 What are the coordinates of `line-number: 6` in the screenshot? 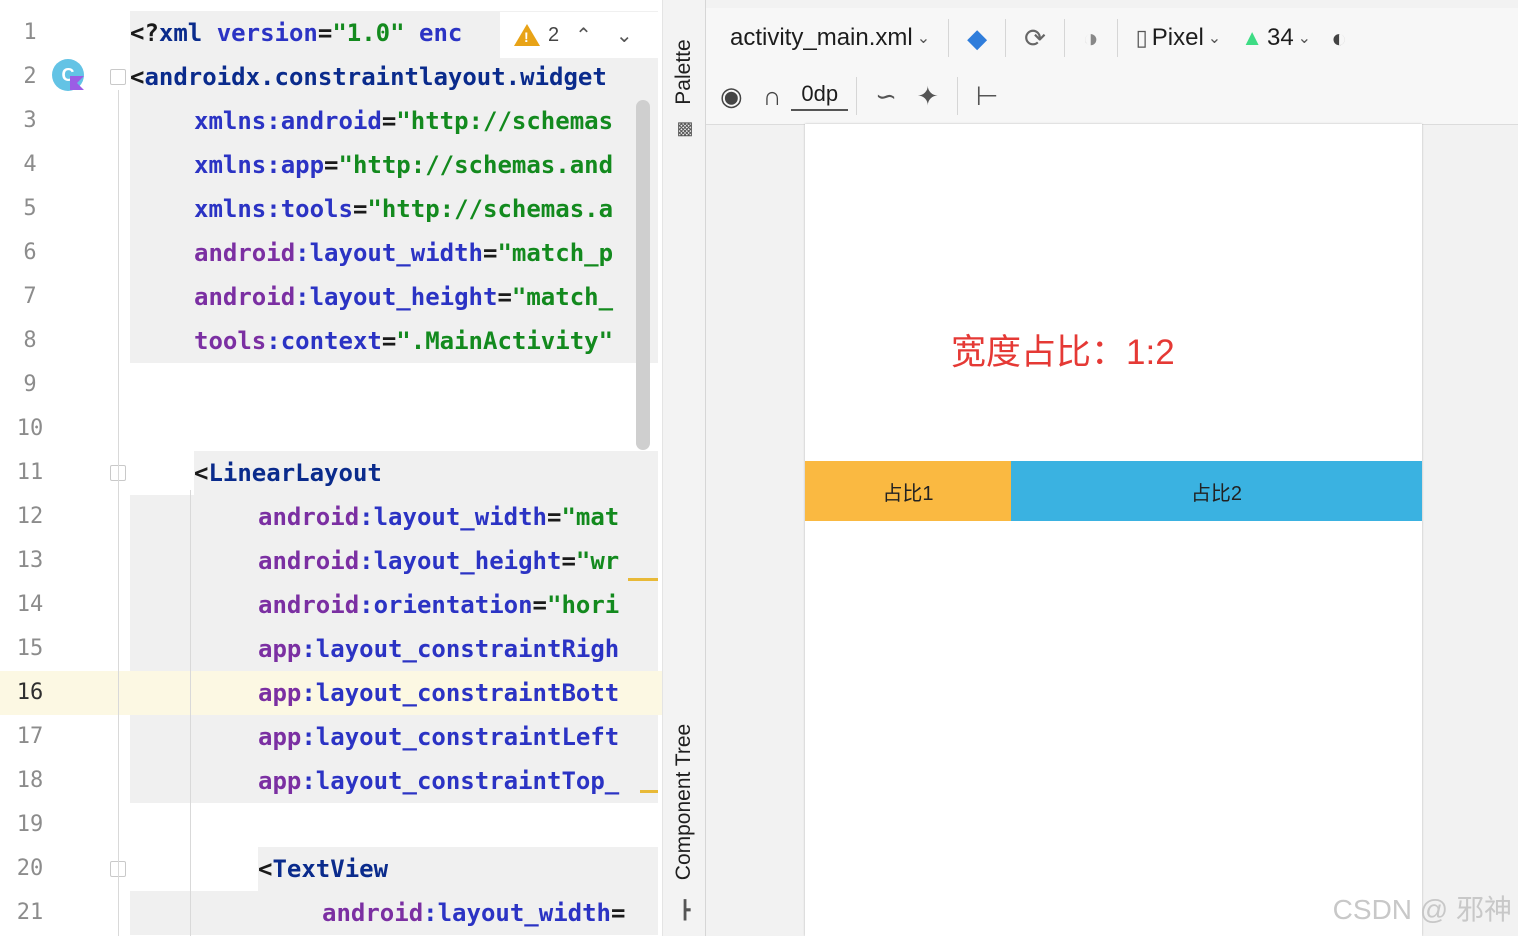 It's located at (30, 253).